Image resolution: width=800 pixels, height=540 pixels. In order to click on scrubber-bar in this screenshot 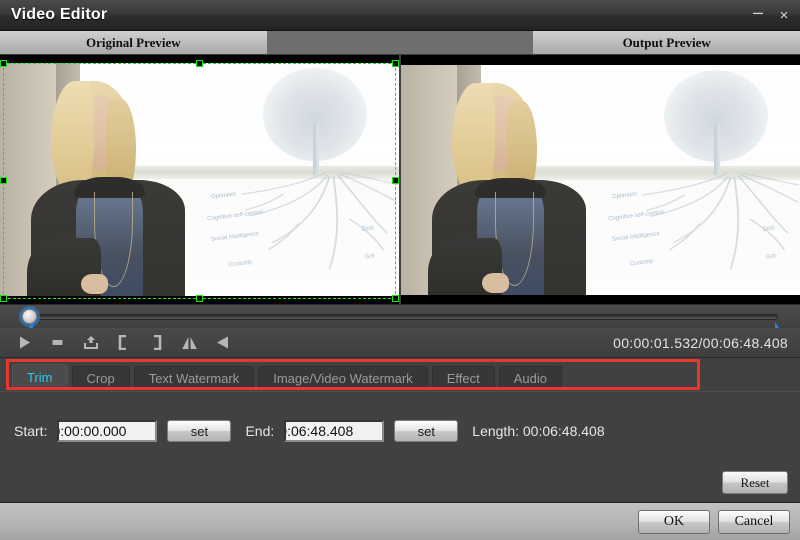, I will do `click(400, 319)`.